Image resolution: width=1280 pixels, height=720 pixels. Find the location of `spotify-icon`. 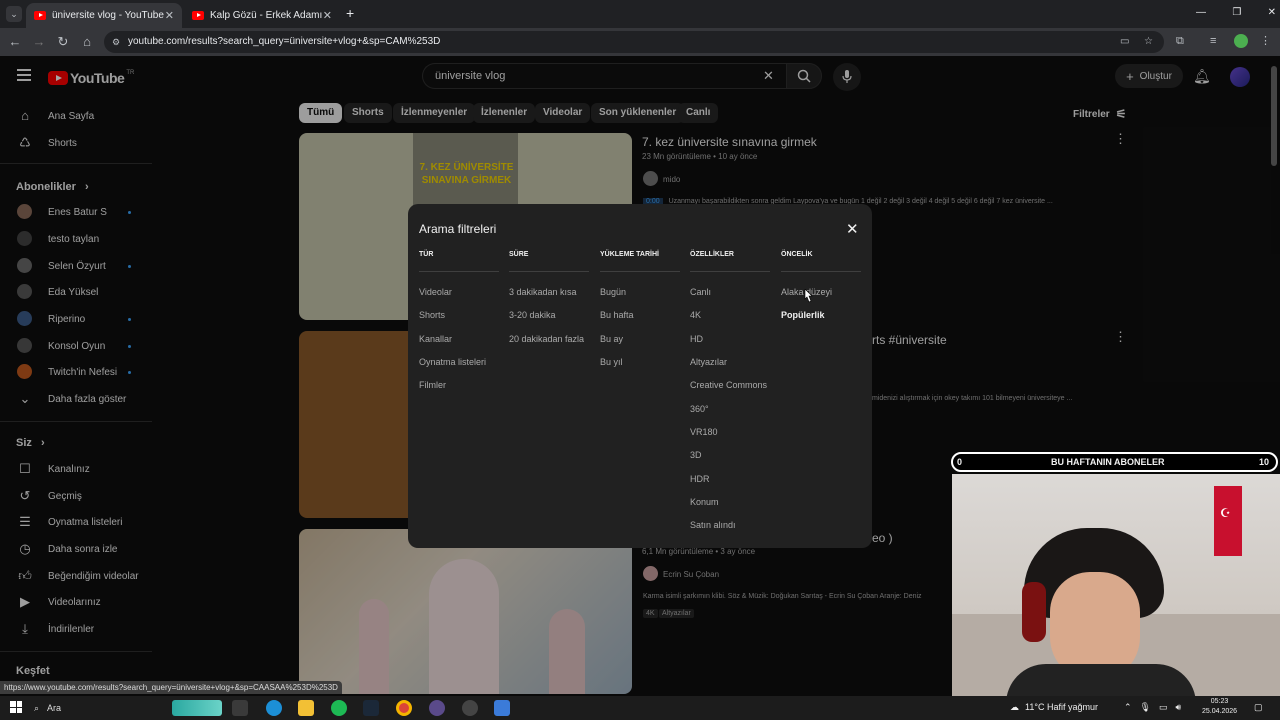

spotify-icon is located at coordinates (339, 708).